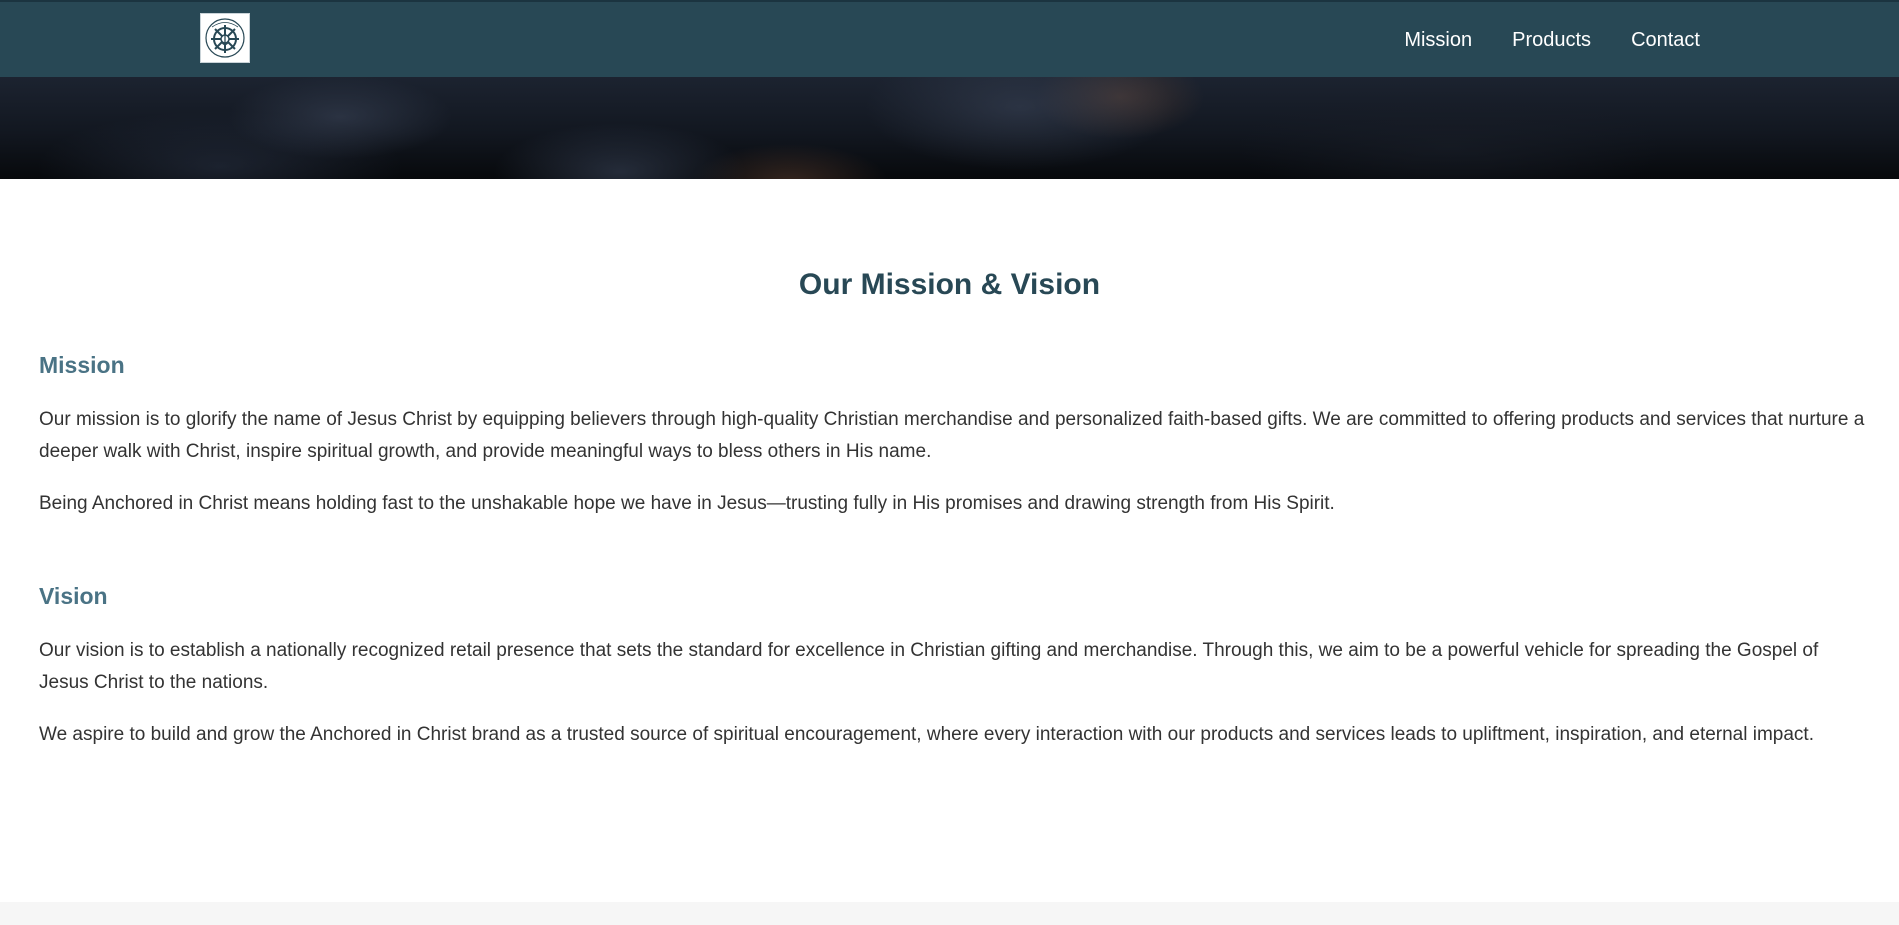 The image size is (1899, 925). I want to click on logo, so click(225, 38).